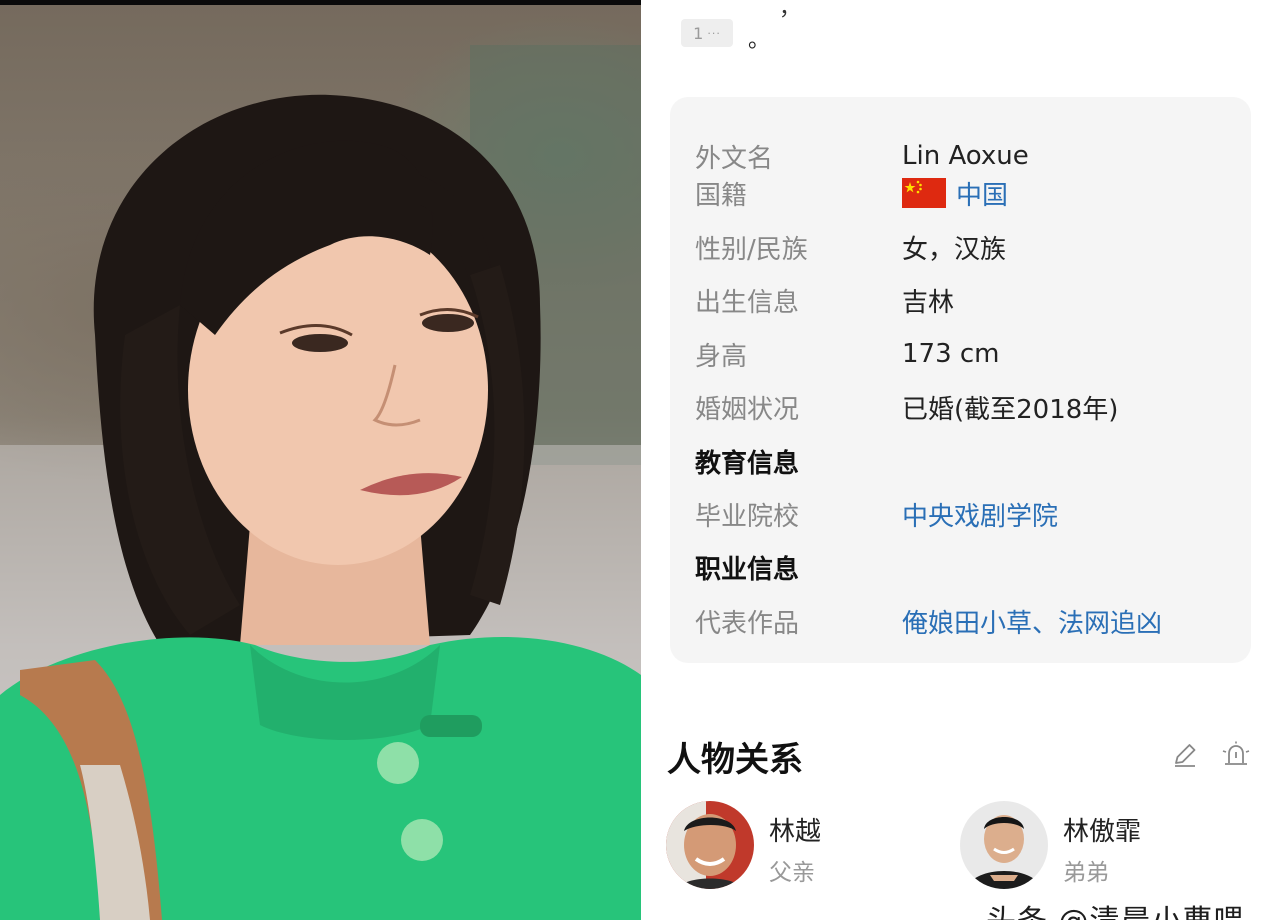  What do you see at coordinates (954, 249) in the screenshot?
I see `info-value: 女，汉族` at bounding box center [954, 249].